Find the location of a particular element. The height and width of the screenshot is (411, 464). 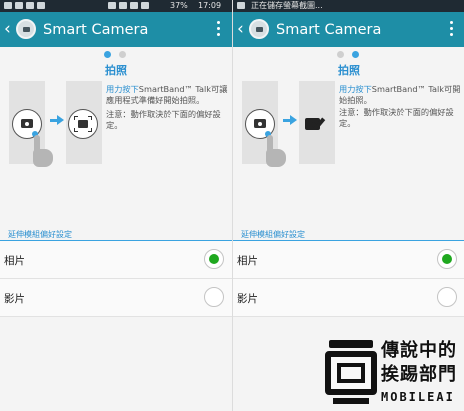

watermark: 傳說中的 挨踢部門 MOBILEAI is located at coordinates (394, 373).